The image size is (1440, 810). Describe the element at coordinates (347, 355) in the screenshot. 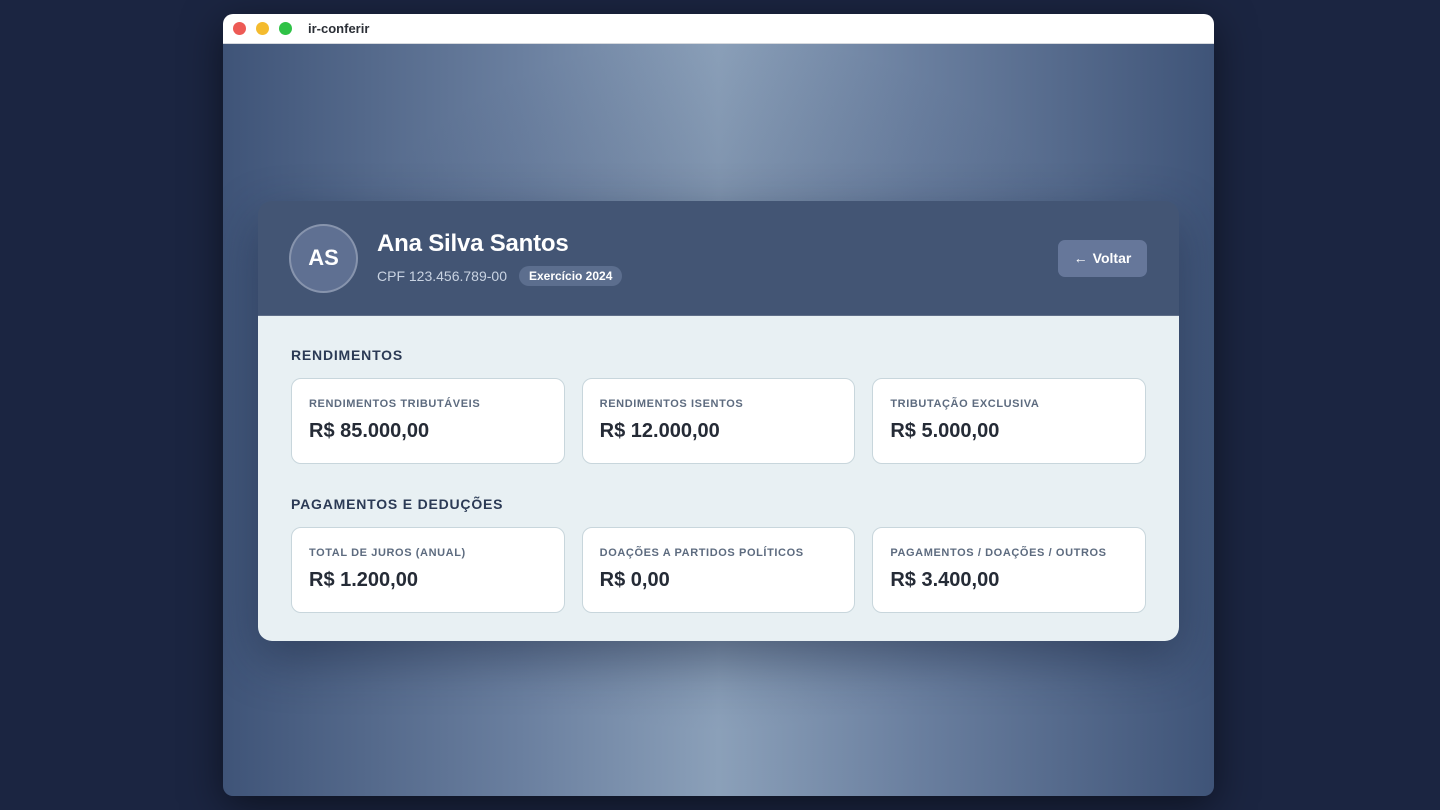

I see `section-title: RENDIMENTOS` at that location.